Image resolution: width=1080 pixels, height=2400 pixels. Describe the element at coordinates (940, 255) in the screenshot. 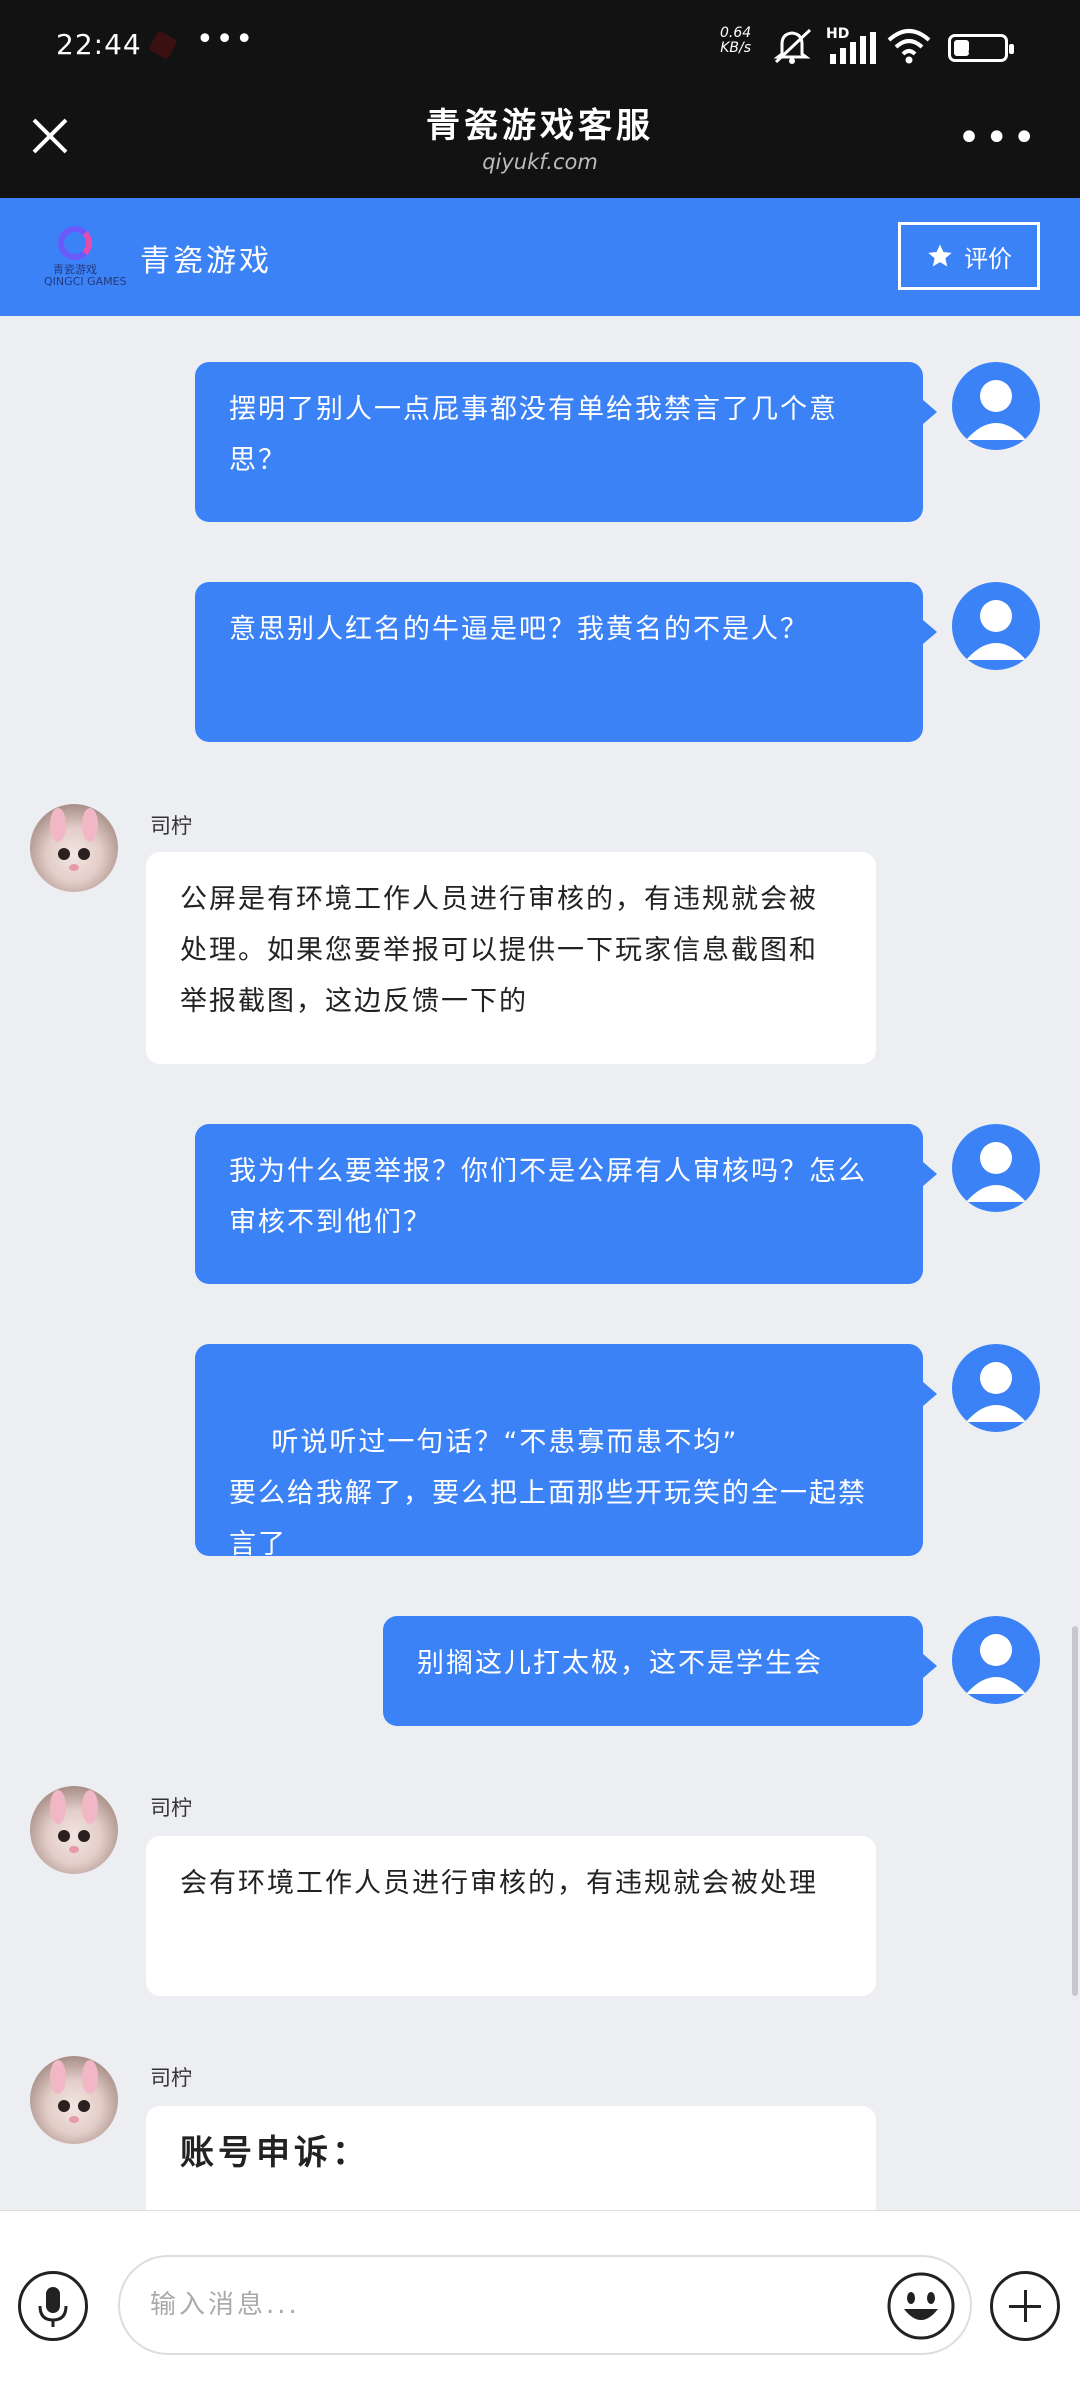

I see `star-icon` at that location.